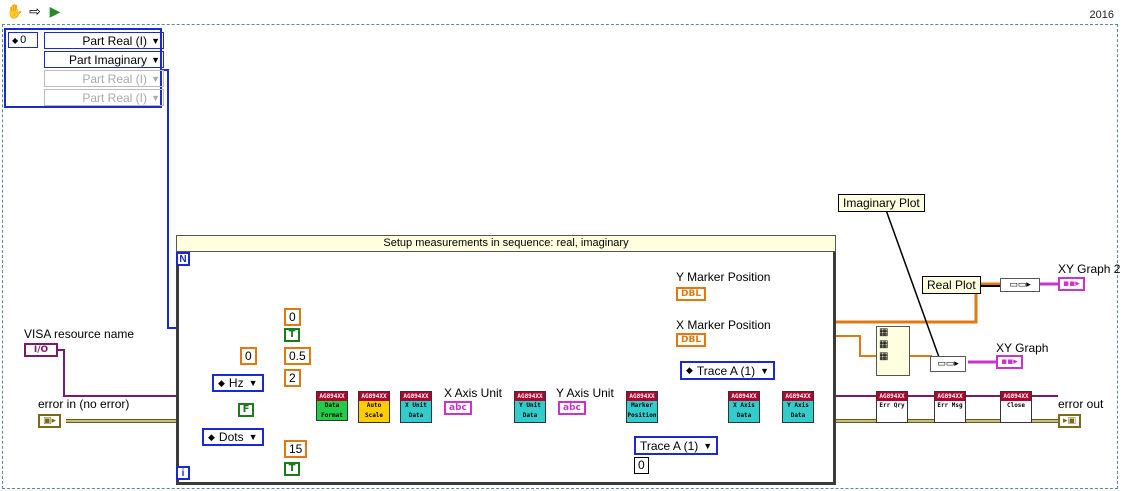  I want to click on array-index: ◆ 0, so click(23, 40).